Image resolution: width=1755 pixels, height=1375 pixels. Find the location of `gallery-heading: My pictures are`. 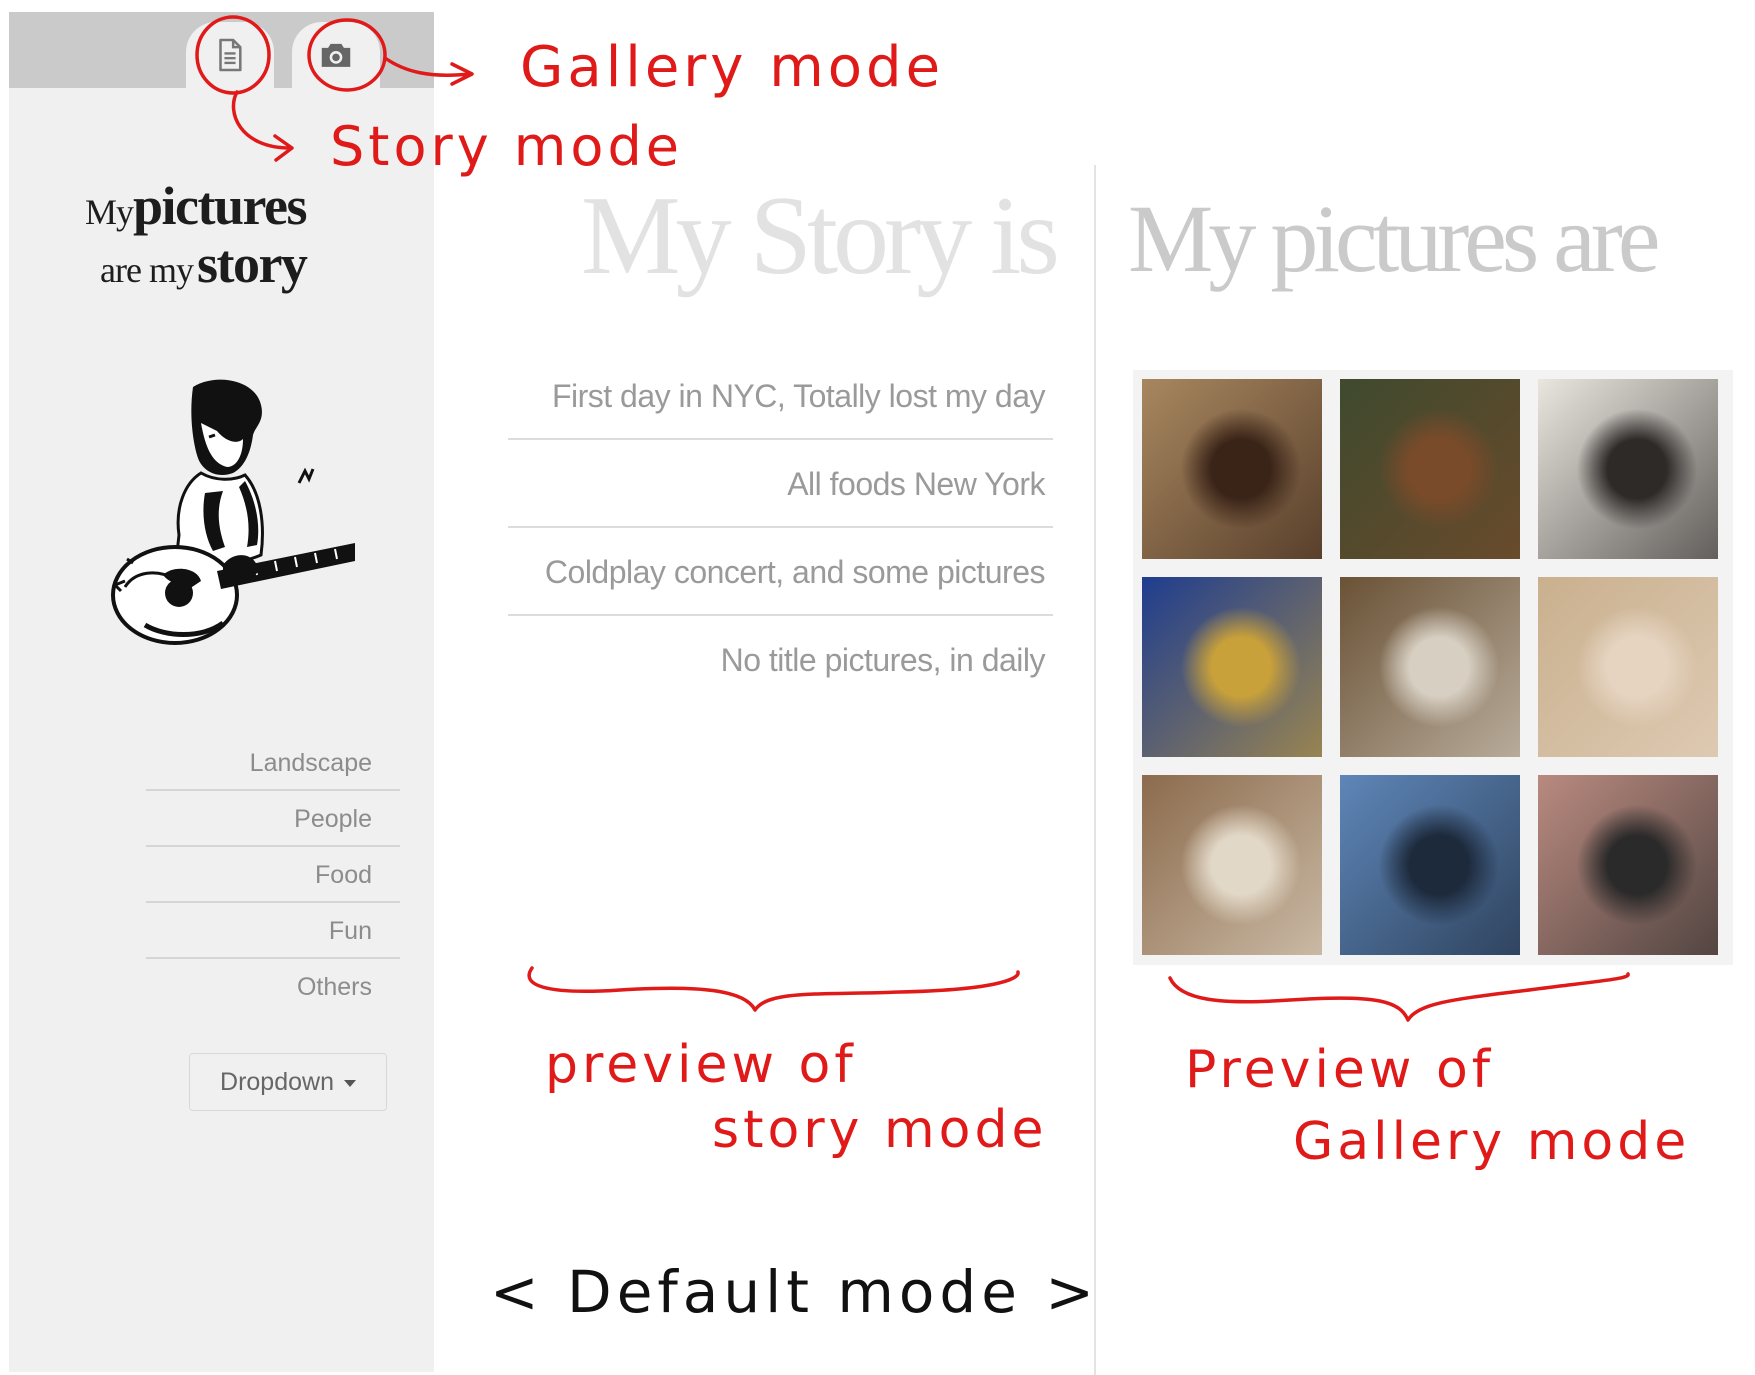

gallery-heading: My pictures are is located at coordinates (1394, 238).